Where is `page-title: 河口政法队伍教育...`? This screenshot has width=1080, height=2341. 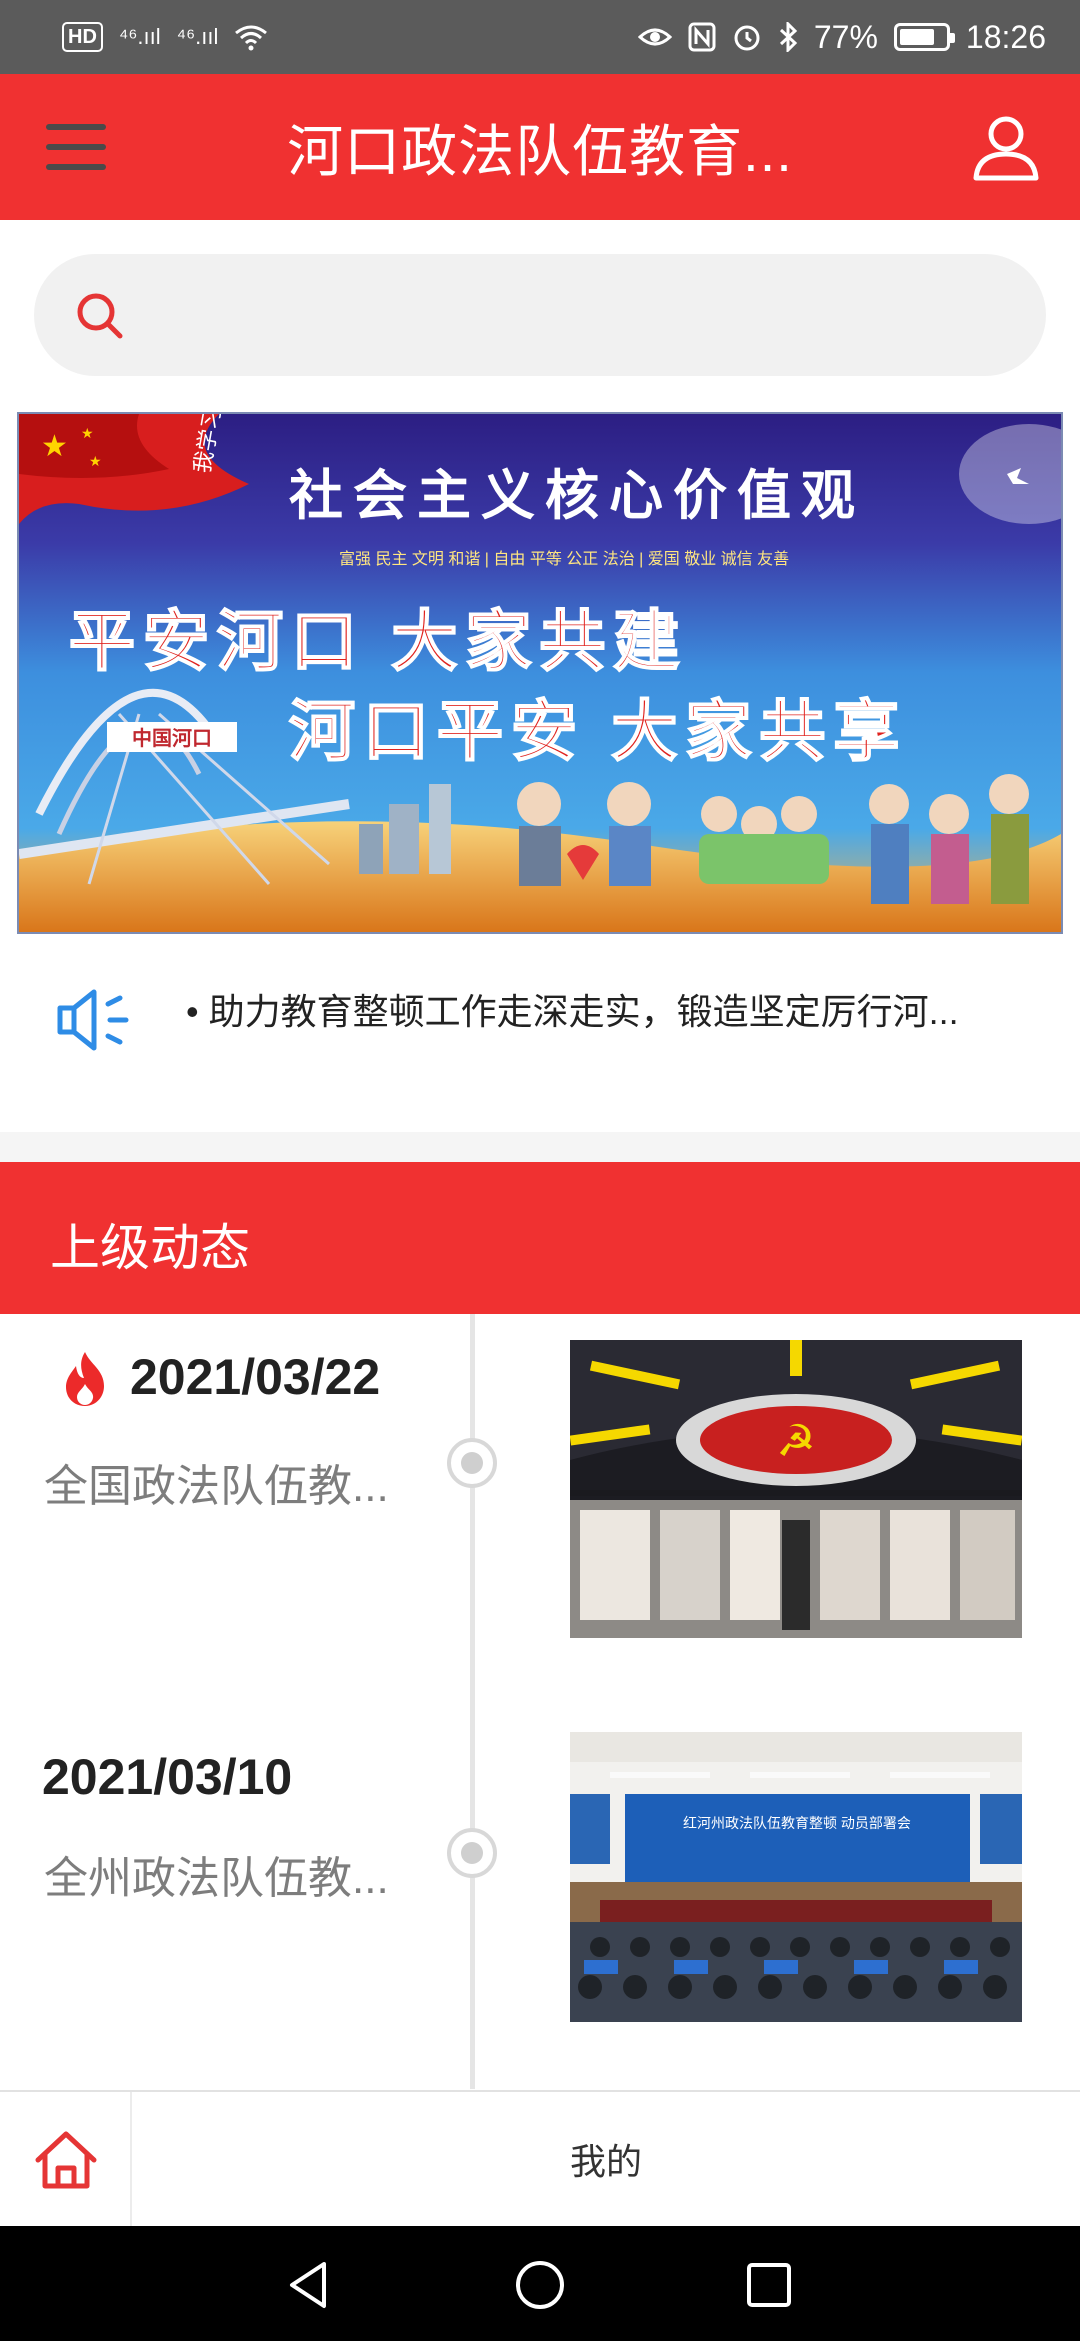
page-title: 河口政法队伍教育... is located at coordinates (540, 151).